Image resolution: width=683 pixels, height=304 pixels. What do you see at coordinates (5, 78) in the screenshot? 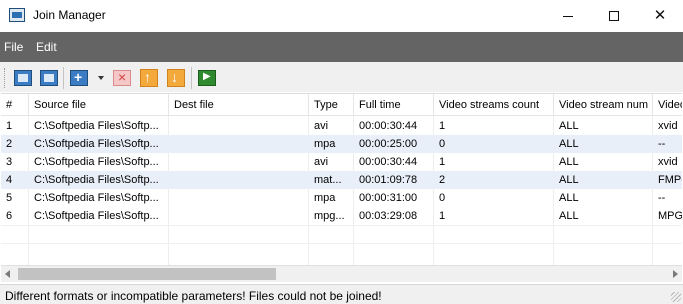
I see `toolbar-grip` at bounding box center [5, 78].